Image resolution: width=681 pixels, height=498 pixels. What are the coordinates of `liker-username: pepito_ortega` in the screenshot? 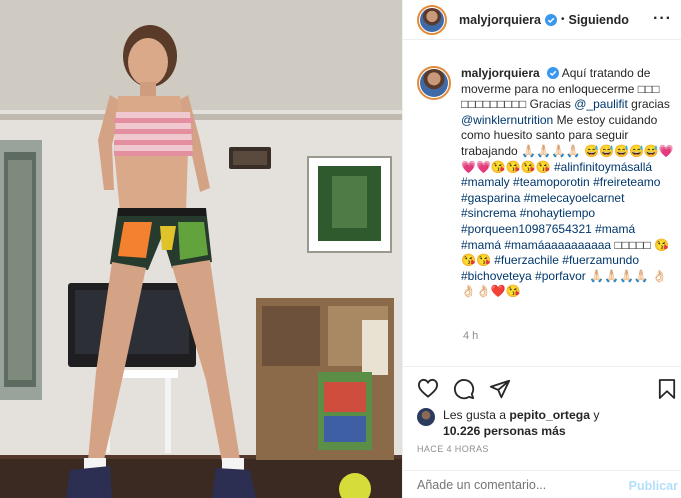 It's located at (549, 415).